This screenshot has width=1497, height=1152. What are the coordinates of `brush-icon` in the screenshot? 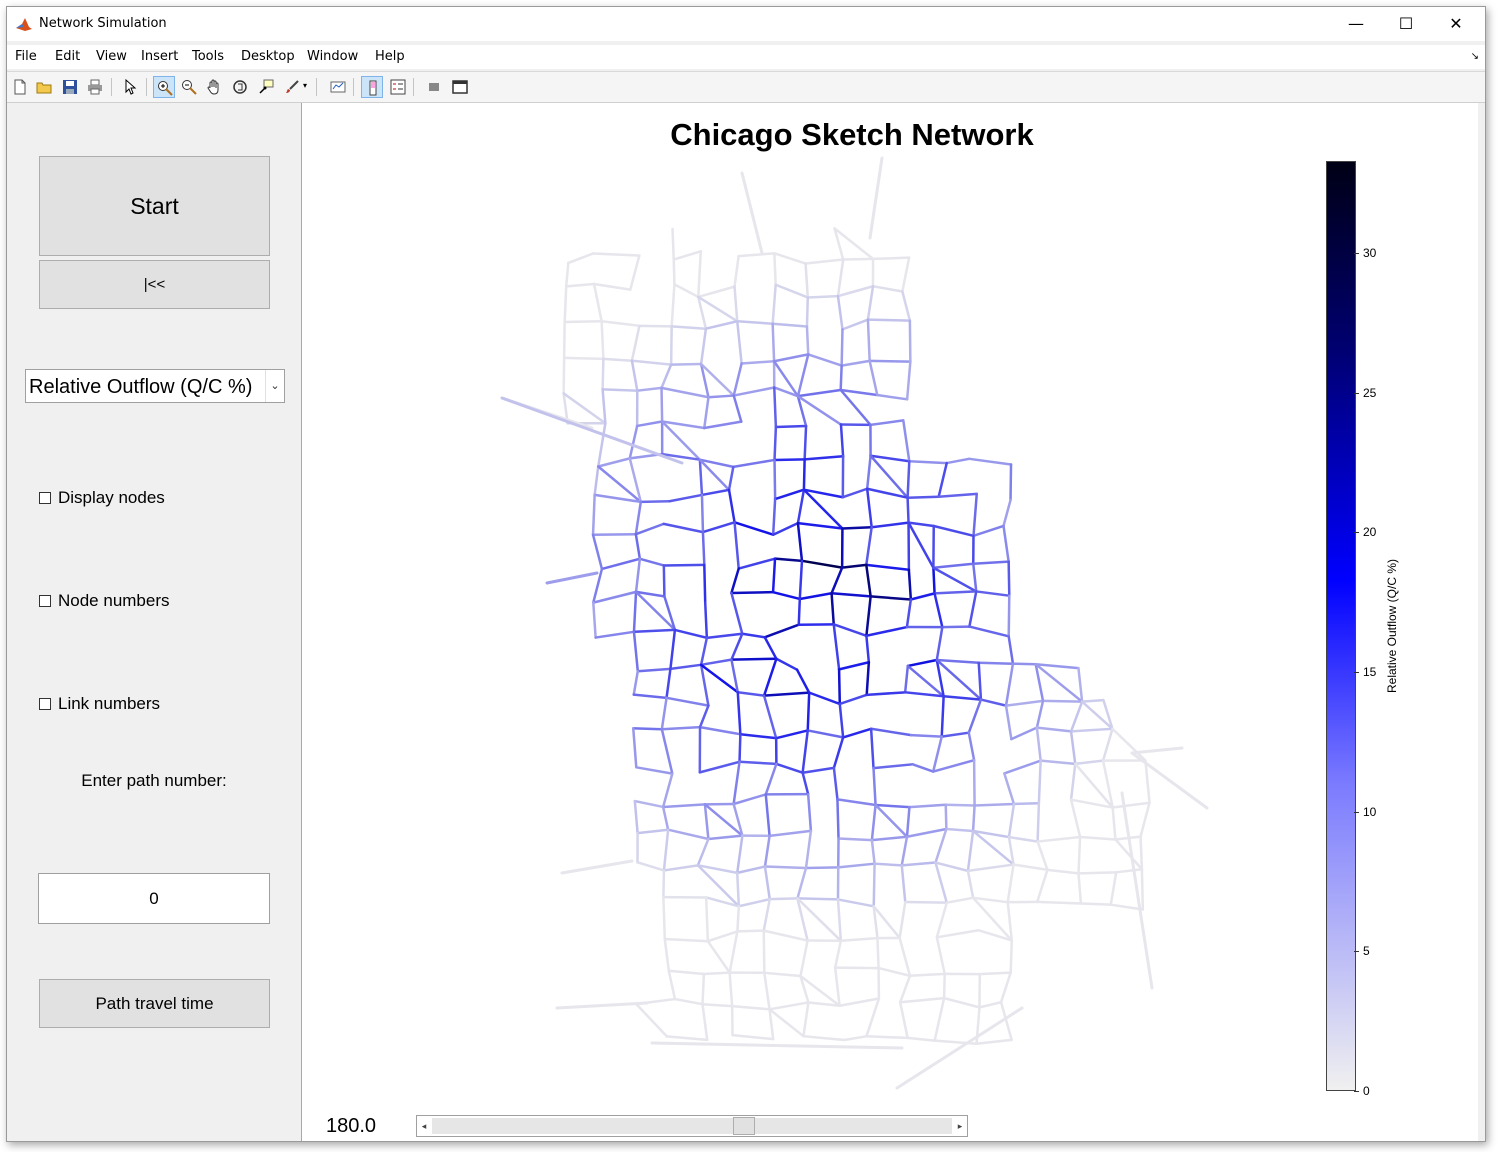 It's located at (292, 87).